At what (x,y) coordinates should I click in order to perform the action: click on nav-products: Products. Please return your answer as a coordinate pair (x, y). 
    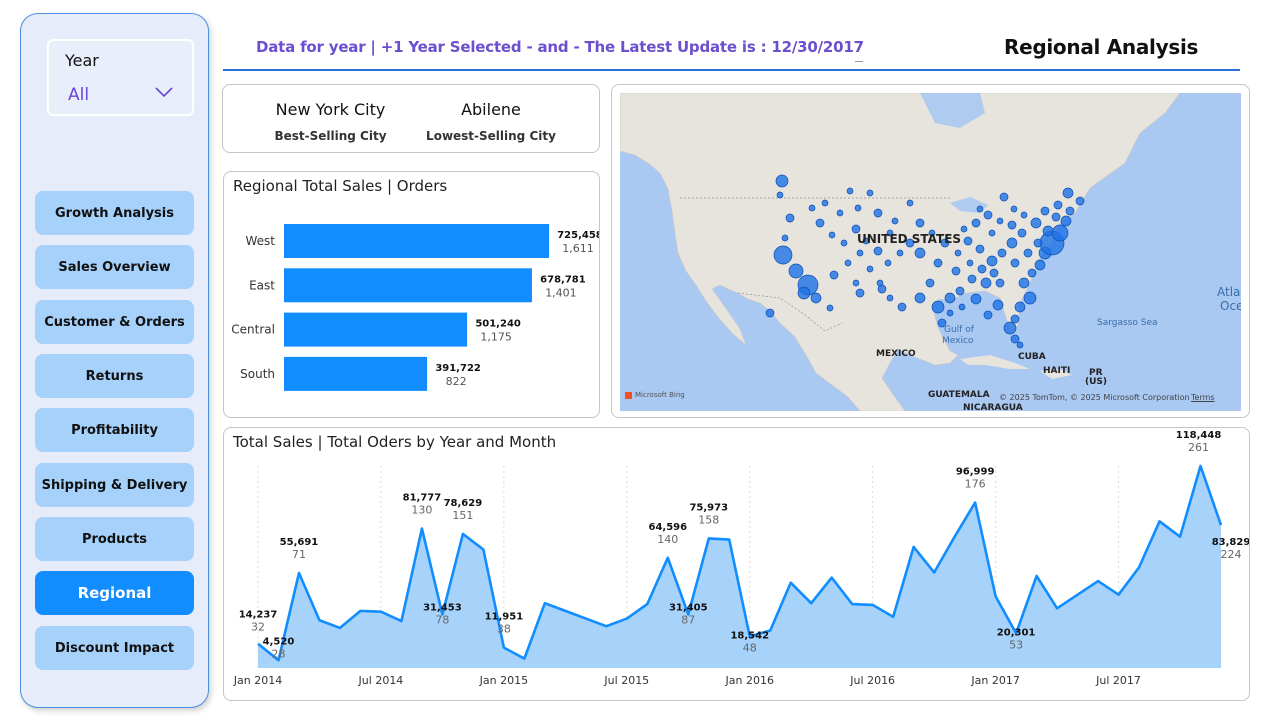
    Looking at the image, I should click on (114, 539).